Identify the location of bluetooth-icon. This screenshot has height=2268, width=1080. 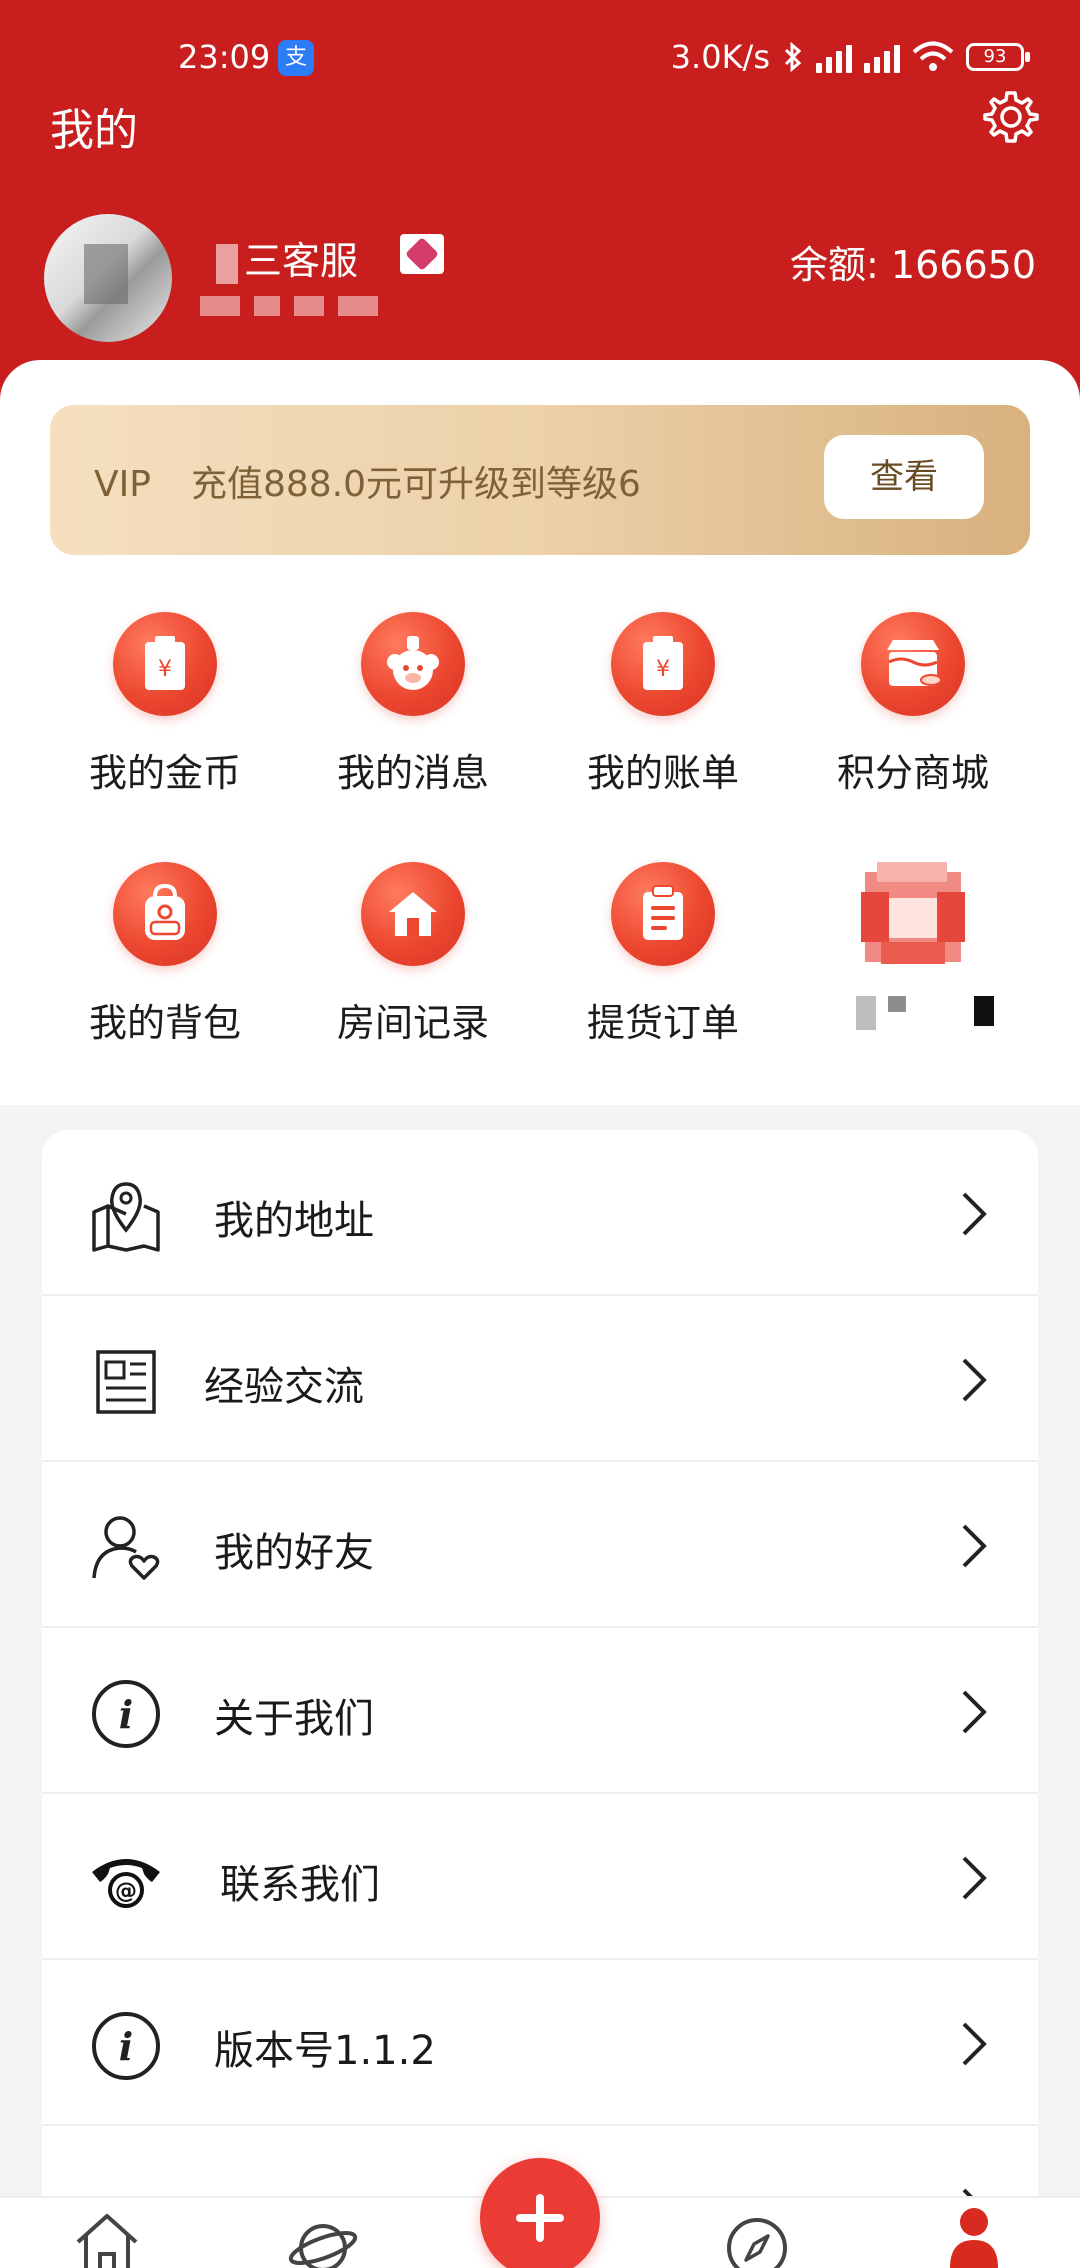
(793, 57).